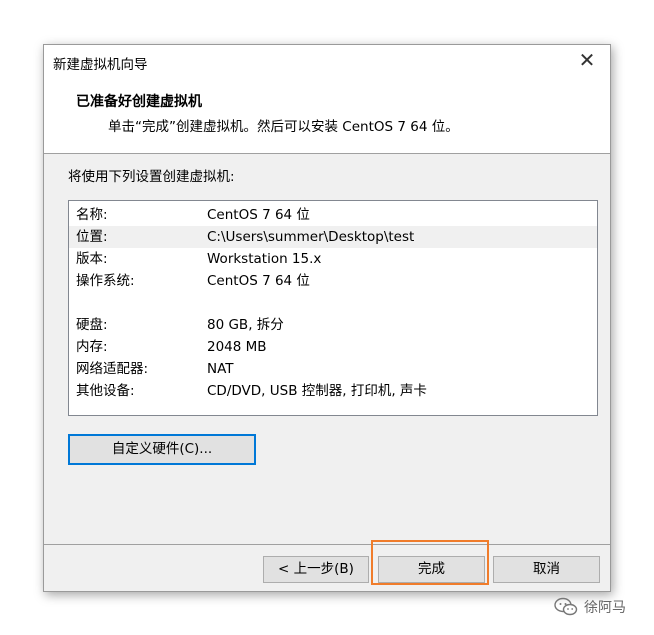 The width and height of the screenshot is (654, 635). What do you see at coordinates (264, 259) in the screenshot?
I see `summary-value: Workstation 15.x` at bounding box center [264, 259].